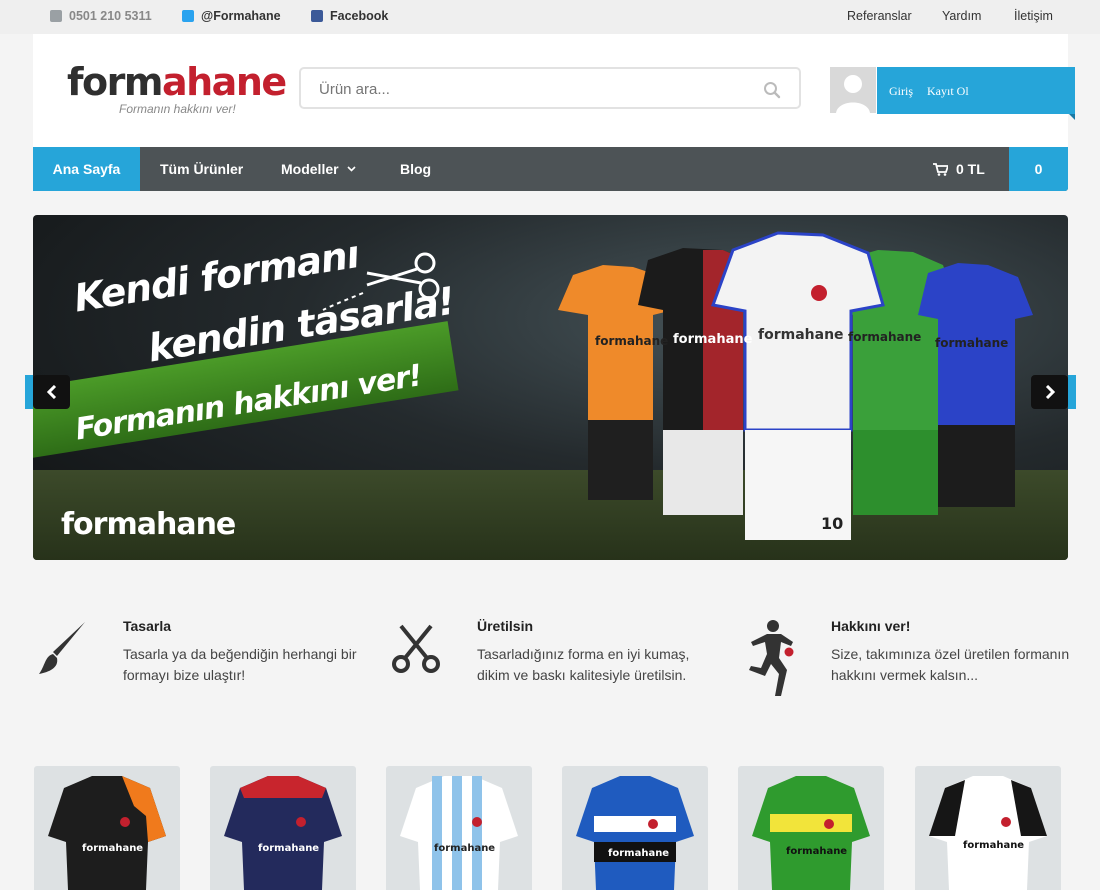  I want to click on slider-prev-tab, so click(29, 392).